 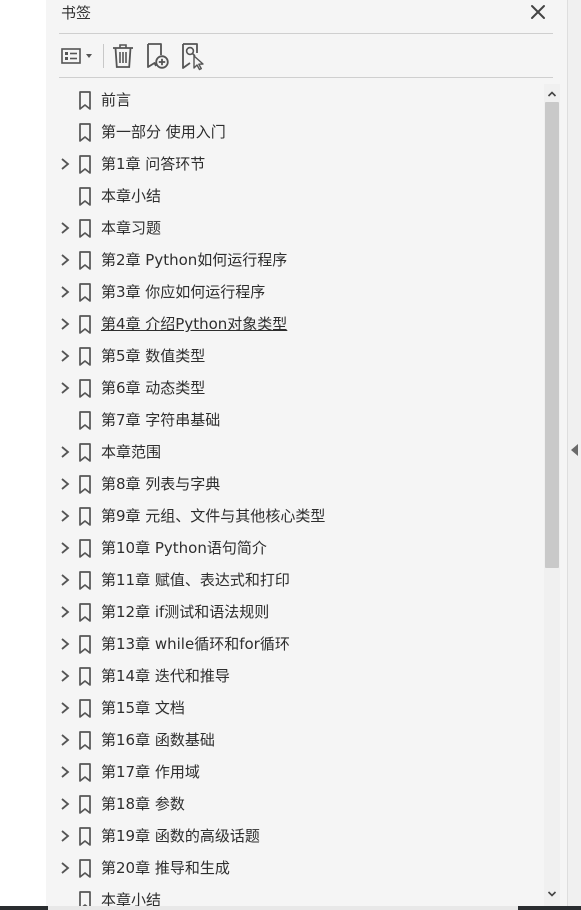 I want to click on panel-collapse-strip, so click(x=574, y=455).